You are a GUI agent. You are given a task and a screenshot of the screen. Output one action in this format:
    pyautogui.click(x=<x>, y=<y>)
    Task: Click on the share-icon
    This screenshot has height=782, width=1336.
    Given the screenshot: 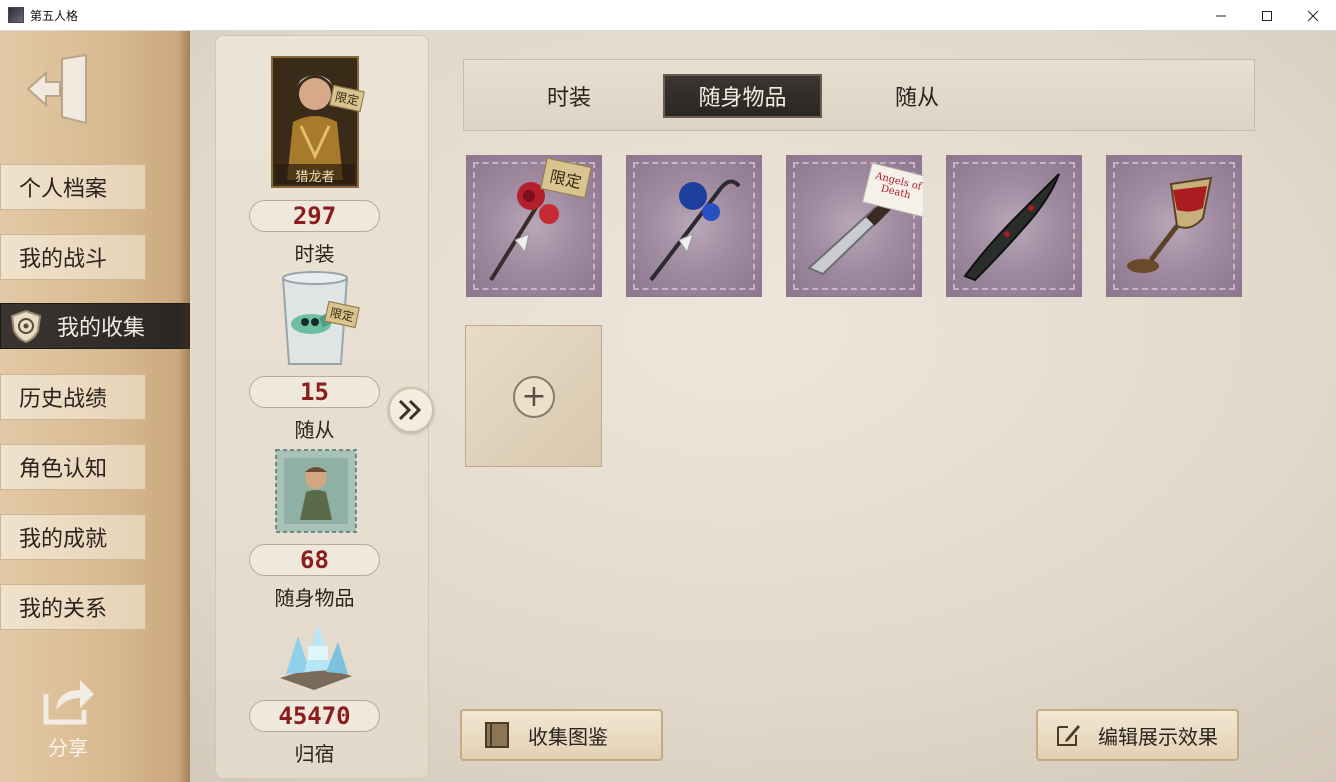 What is the action you would take?
    pyautogui.click(x=68, y=702)
    